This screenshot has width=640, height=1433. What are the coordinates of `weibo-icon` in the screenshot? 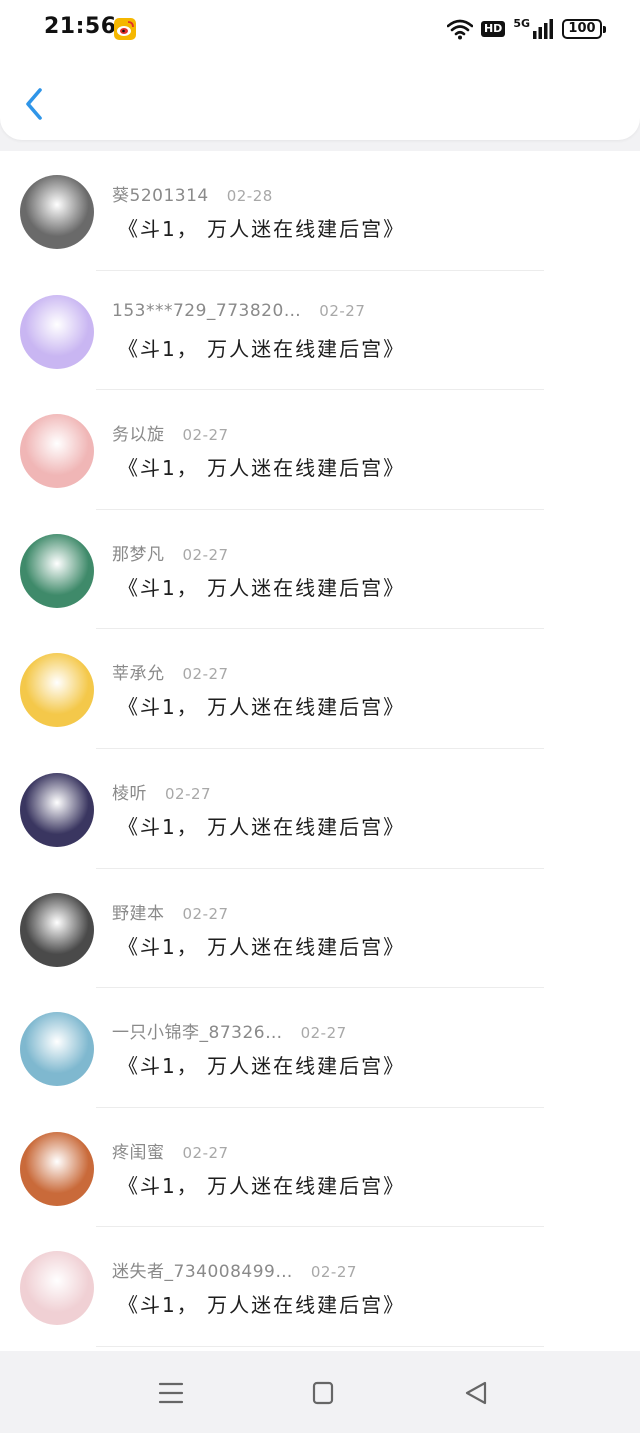 It's located at (125, 29).